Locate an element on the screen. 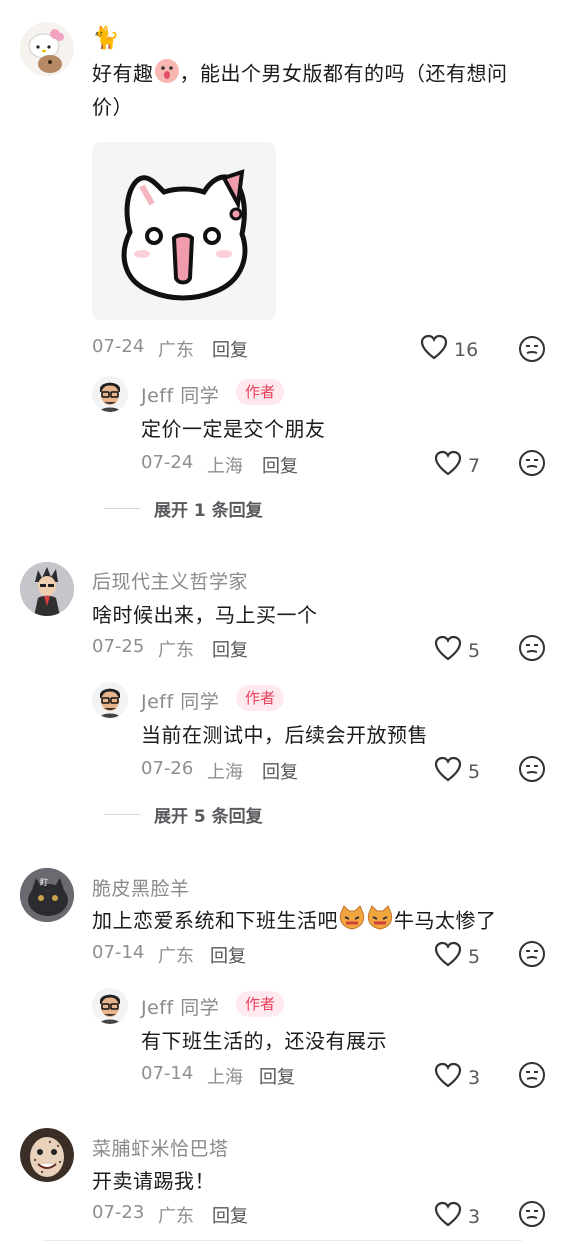  comment-username: 后现代主义哲学家 is located at coordinates (170, 580).